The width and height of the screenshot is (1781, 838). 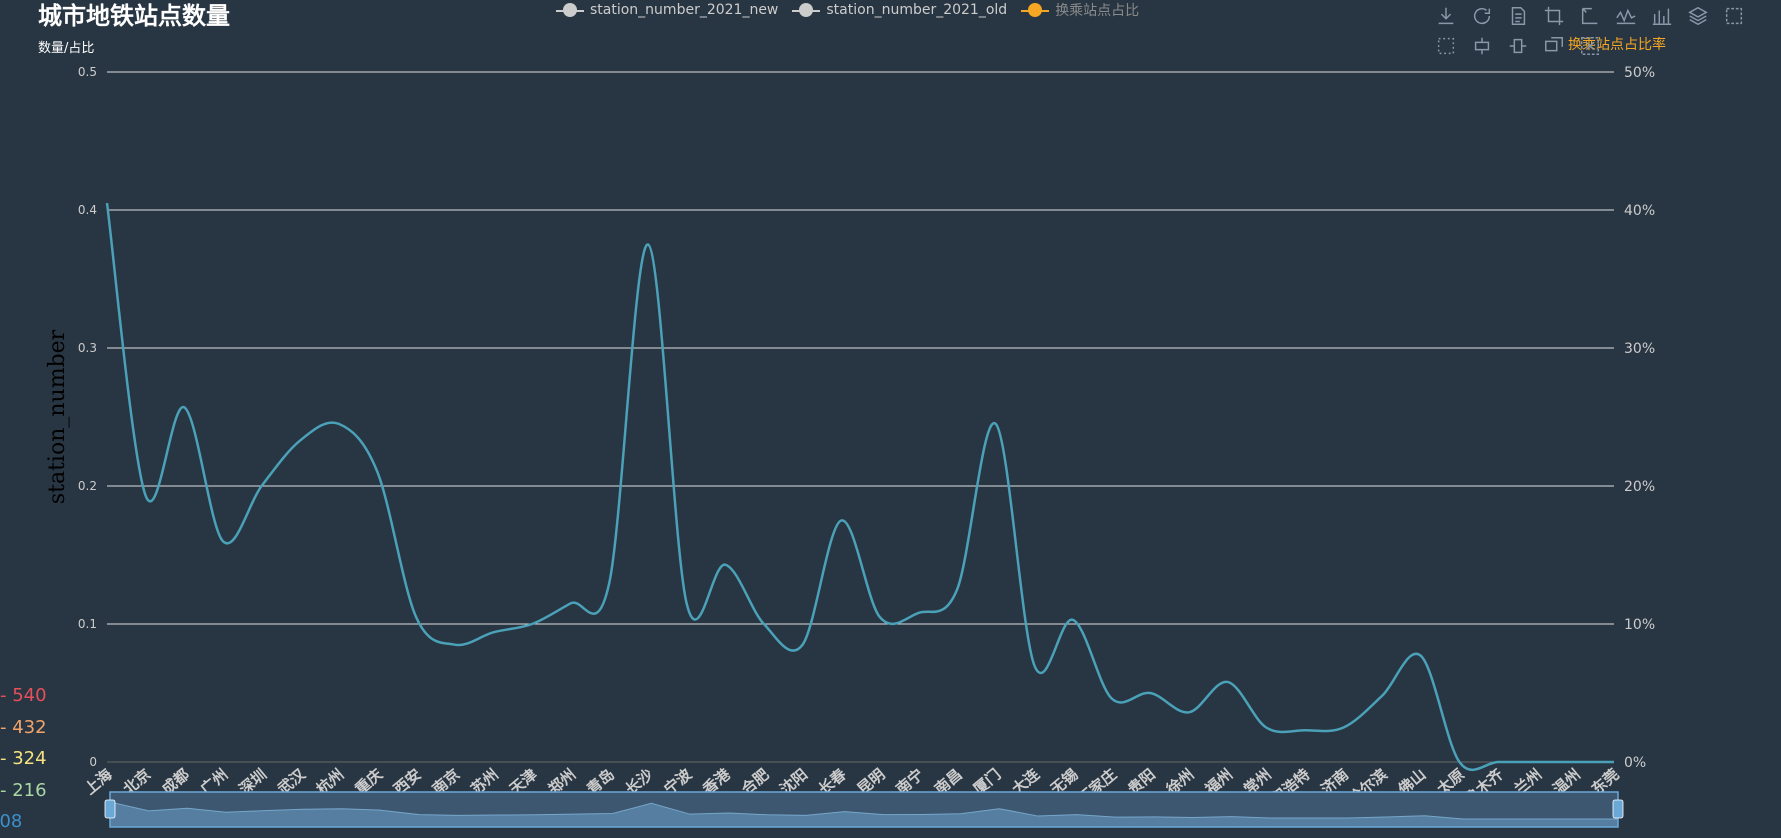 I want to click on y2-tick-label: 20%, so click(x=1639, y=487).